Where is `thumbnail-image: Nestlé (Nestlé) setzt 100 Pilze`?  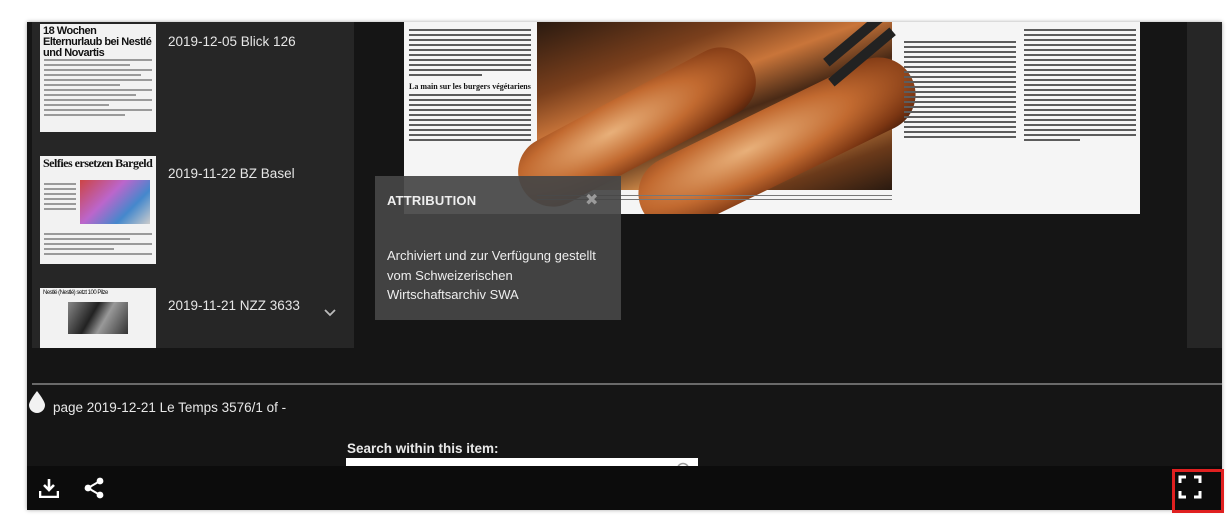
thumbnail-image: Nestlé (Nestlé) setzt 100 Pilze is located at coordinates (98, 318).